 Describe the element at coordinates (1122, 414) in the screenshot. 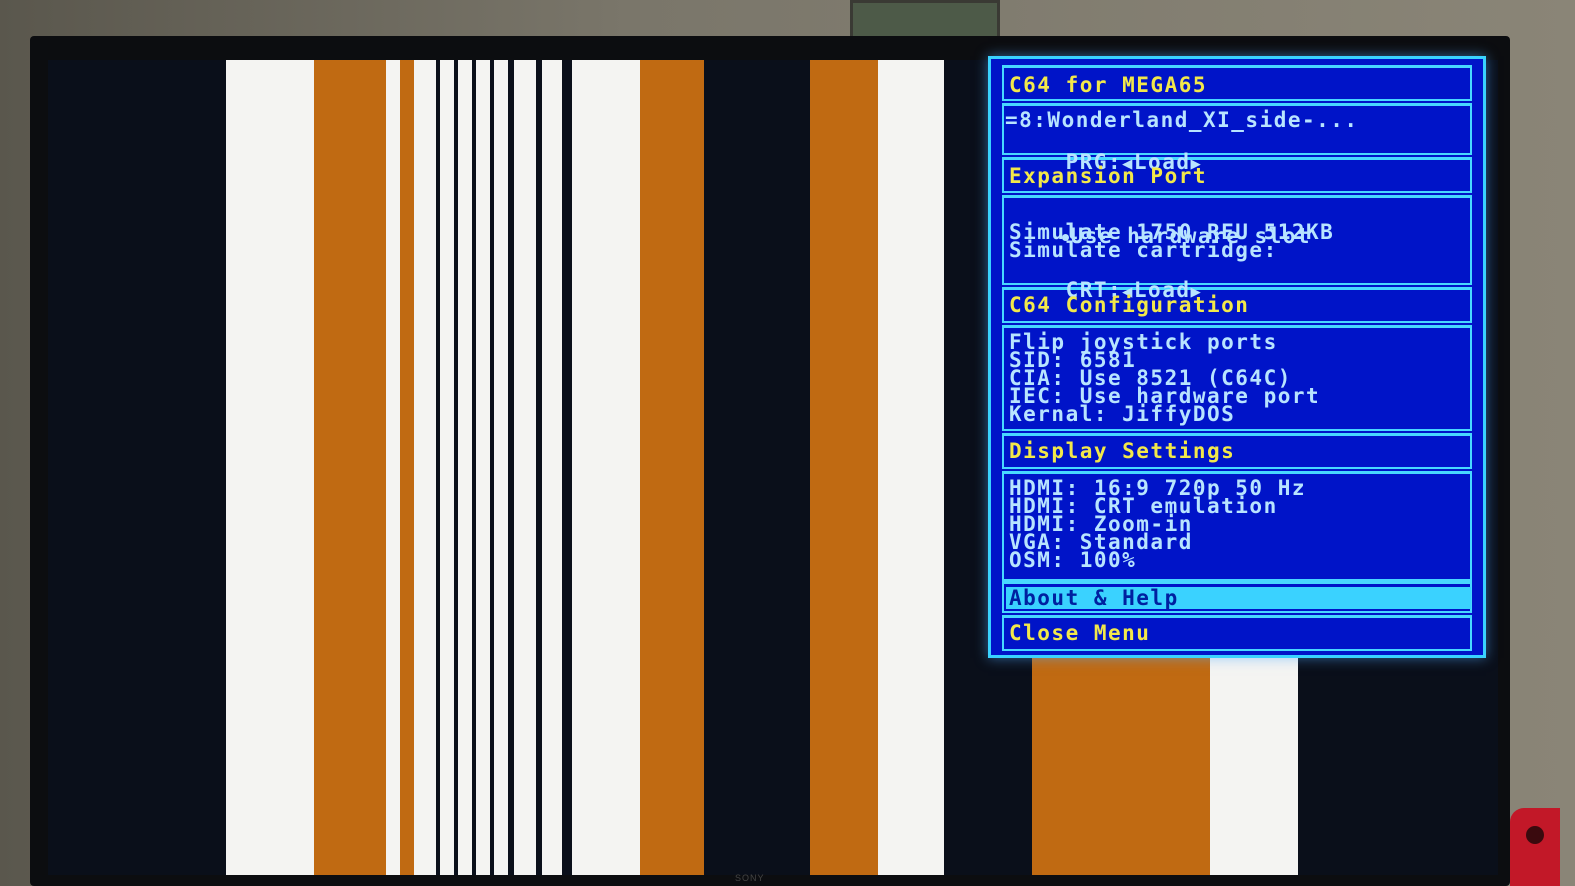

I see `kernal-option: Kernal: JiffyDOS` at that location.